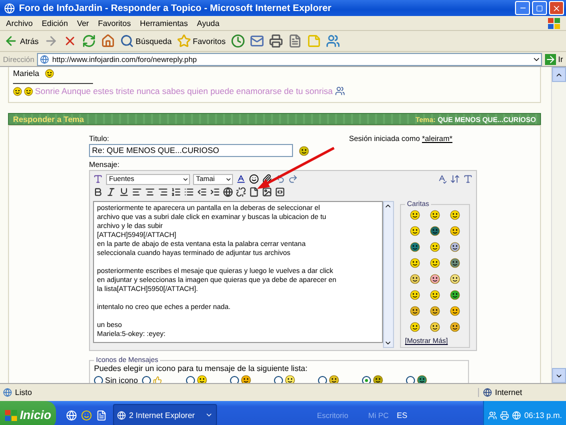  Describe the element at coordinates (23, 392) in the screenshot. I see `status-text: Listo` at that location.